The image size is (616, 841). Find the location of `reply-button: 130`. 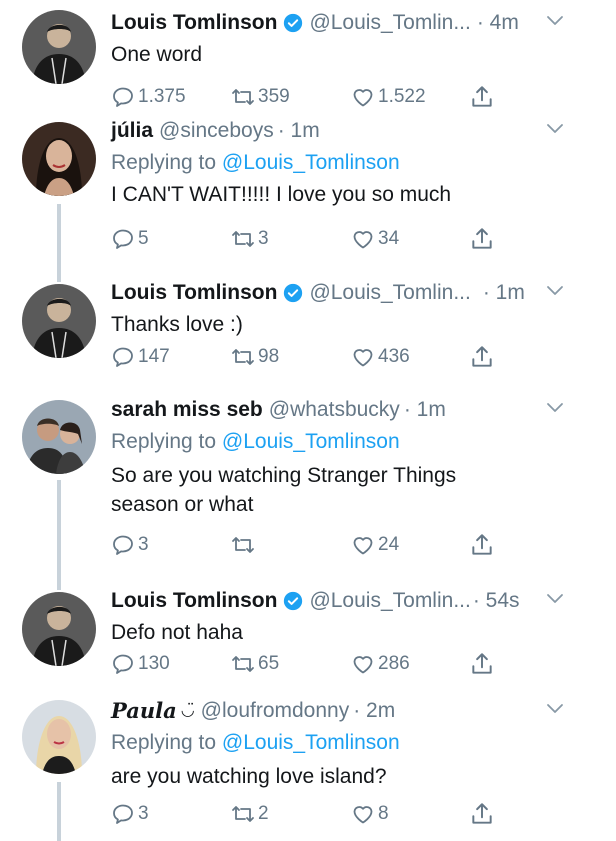

reply-button: 130 is located at coordinates (140, 664).